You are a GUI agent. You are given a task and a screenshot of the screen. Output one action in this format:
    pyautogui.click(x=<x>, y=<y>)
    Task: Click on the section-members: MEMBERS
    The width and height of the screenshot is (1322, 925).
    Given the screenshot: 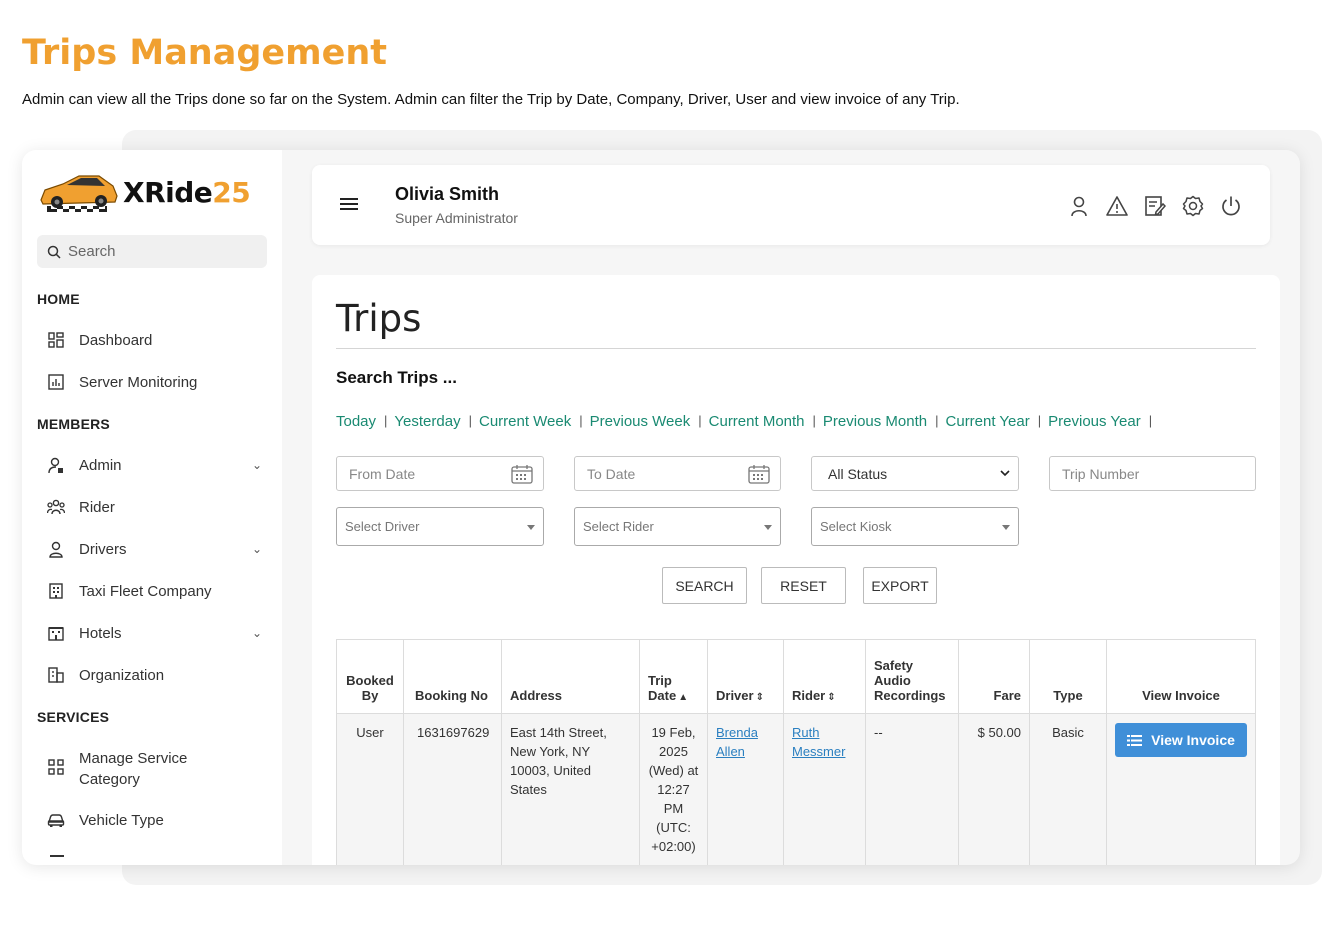 What is the action you would take?
    pyautogui.click(x=73, y=424)
    